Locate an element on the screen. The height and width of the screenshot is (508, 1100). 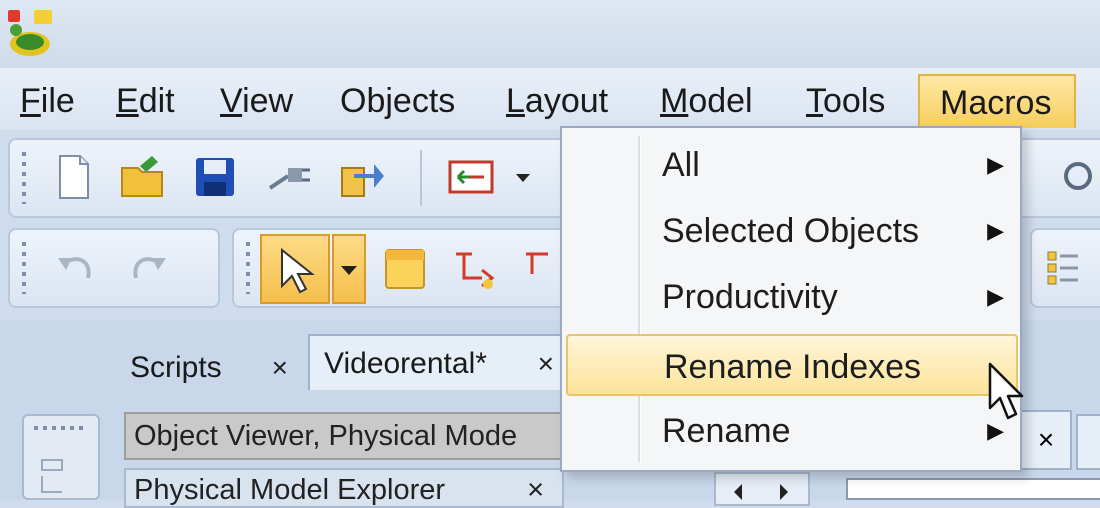
pointer-tool-button is located at coordinates (295, 269).